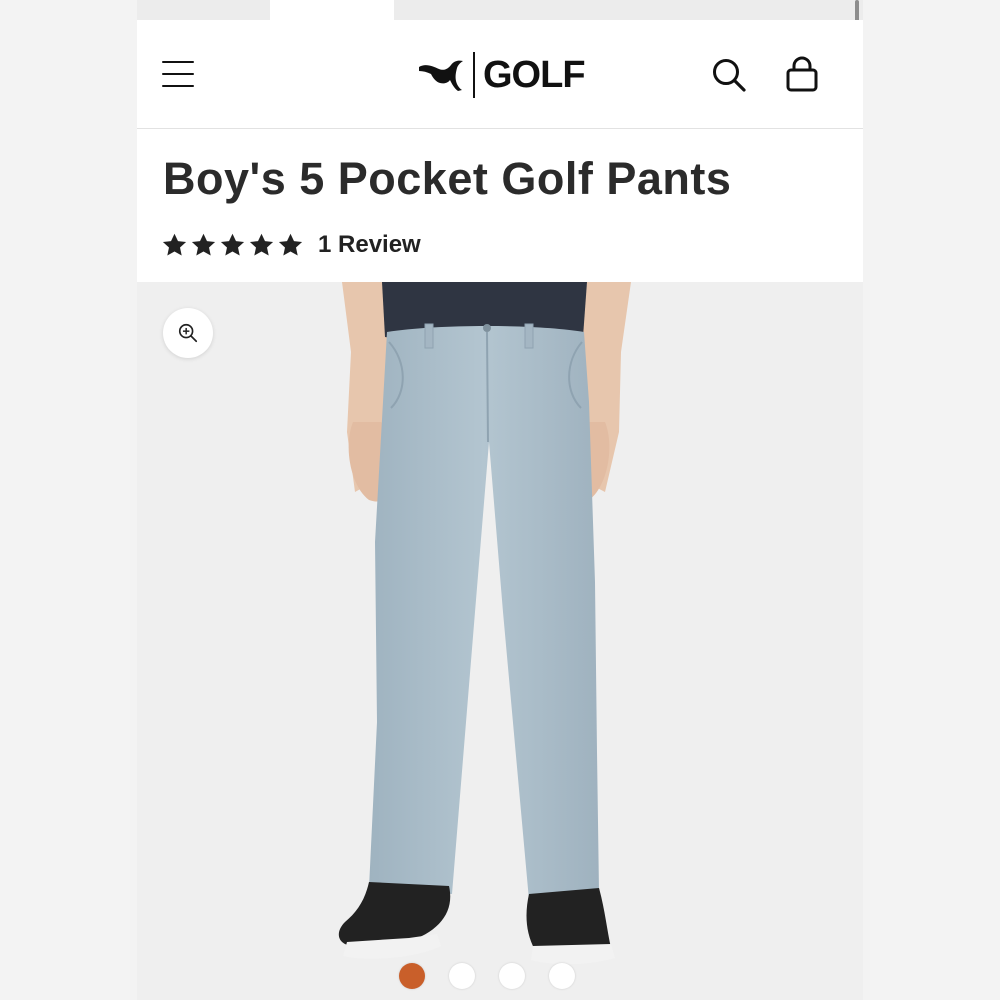 This screenshot has height=1000, width=1000. I want to click on brand-wordmark: GOLF, so click(534, 75).